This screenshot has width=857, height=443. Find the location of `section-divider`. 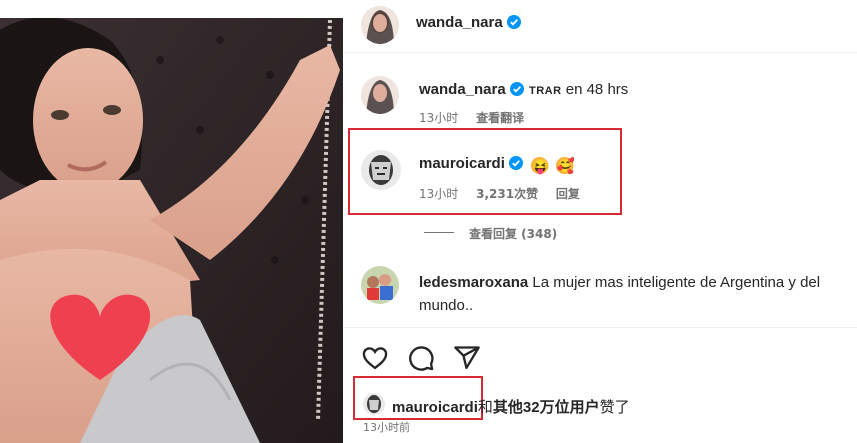

section-divider is located at coordinates (600, 327).